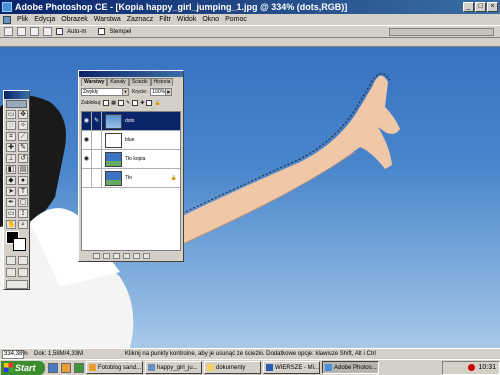 The image size is (500, 375). What do you see at coordinates (17, 284) in the screenshot?
I see `jump-to-imageready-icon` at bounding box center [17, 284].